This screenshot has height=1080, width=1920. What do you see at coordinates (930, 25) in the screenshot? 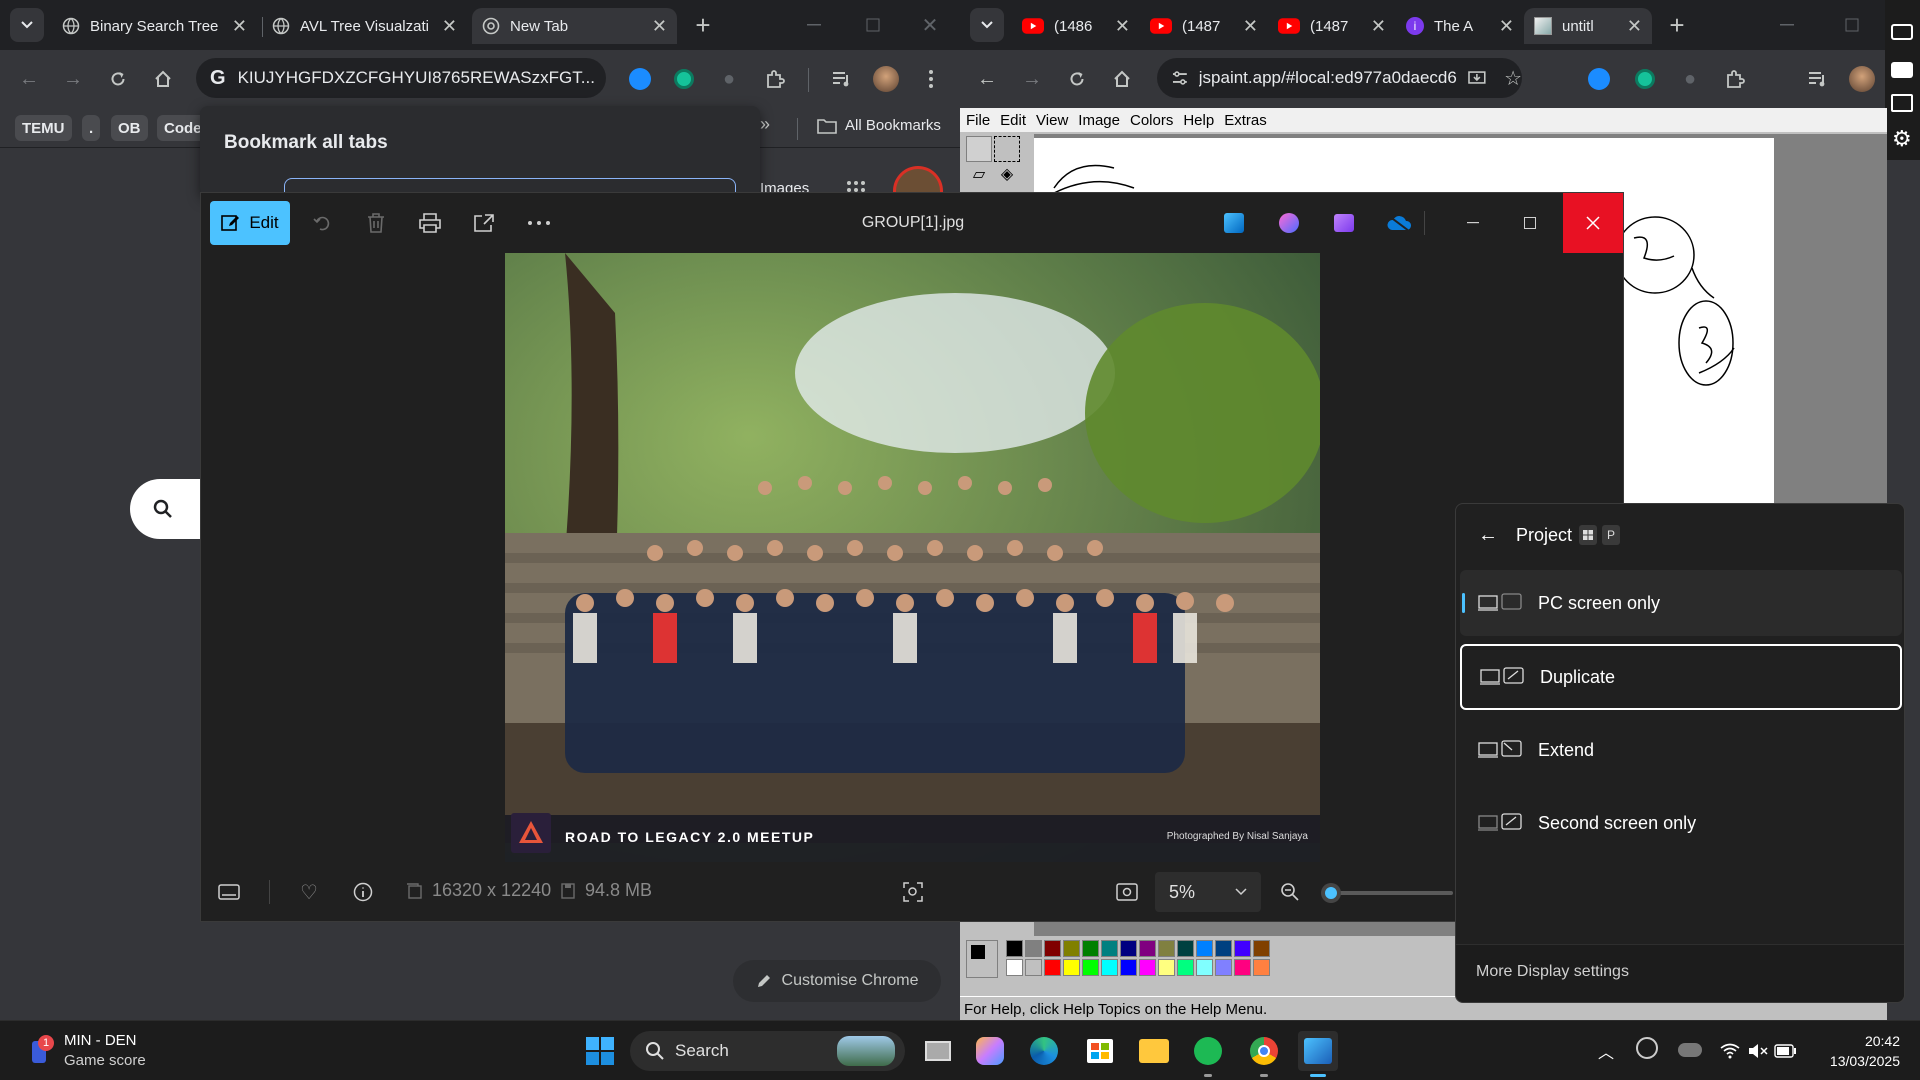
I see `close-window-button: ✕` at bounding box center [930, 25].